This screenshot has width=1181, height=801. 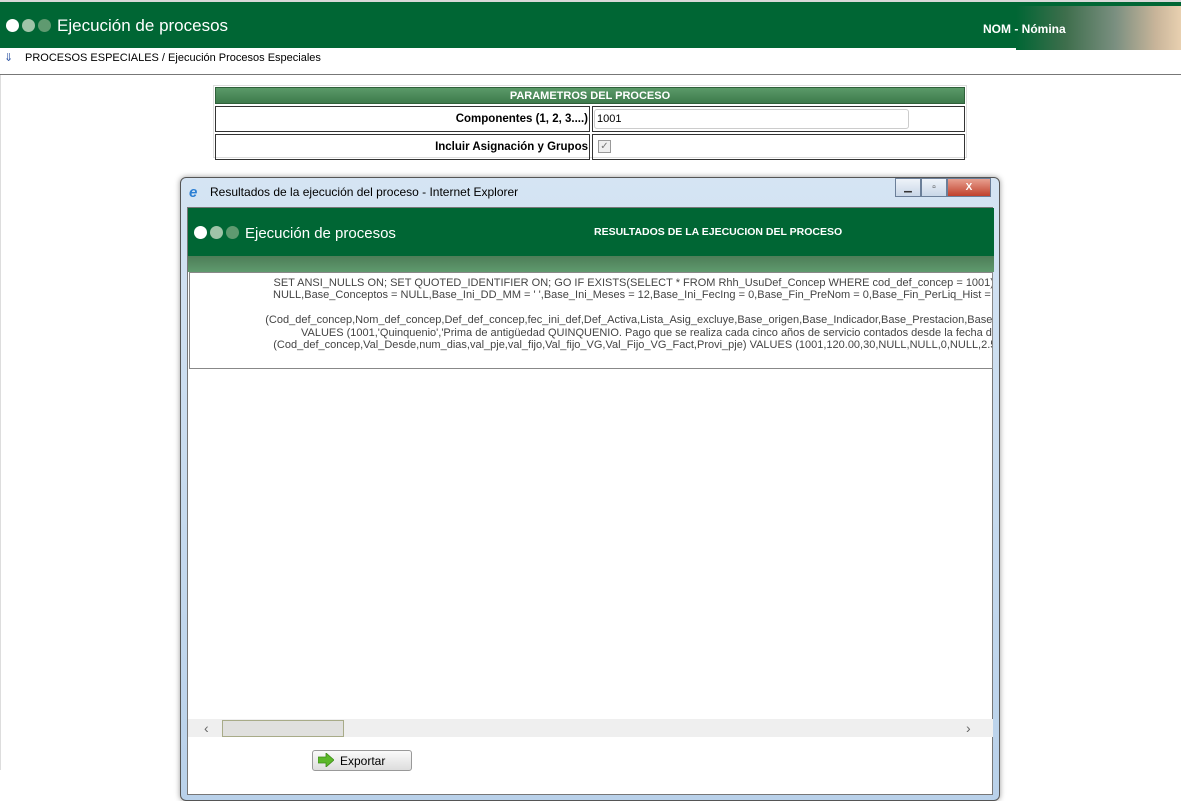 I want to click on incluir-label: Incluir Asignación y Grupos, so click(x=402, y=147).